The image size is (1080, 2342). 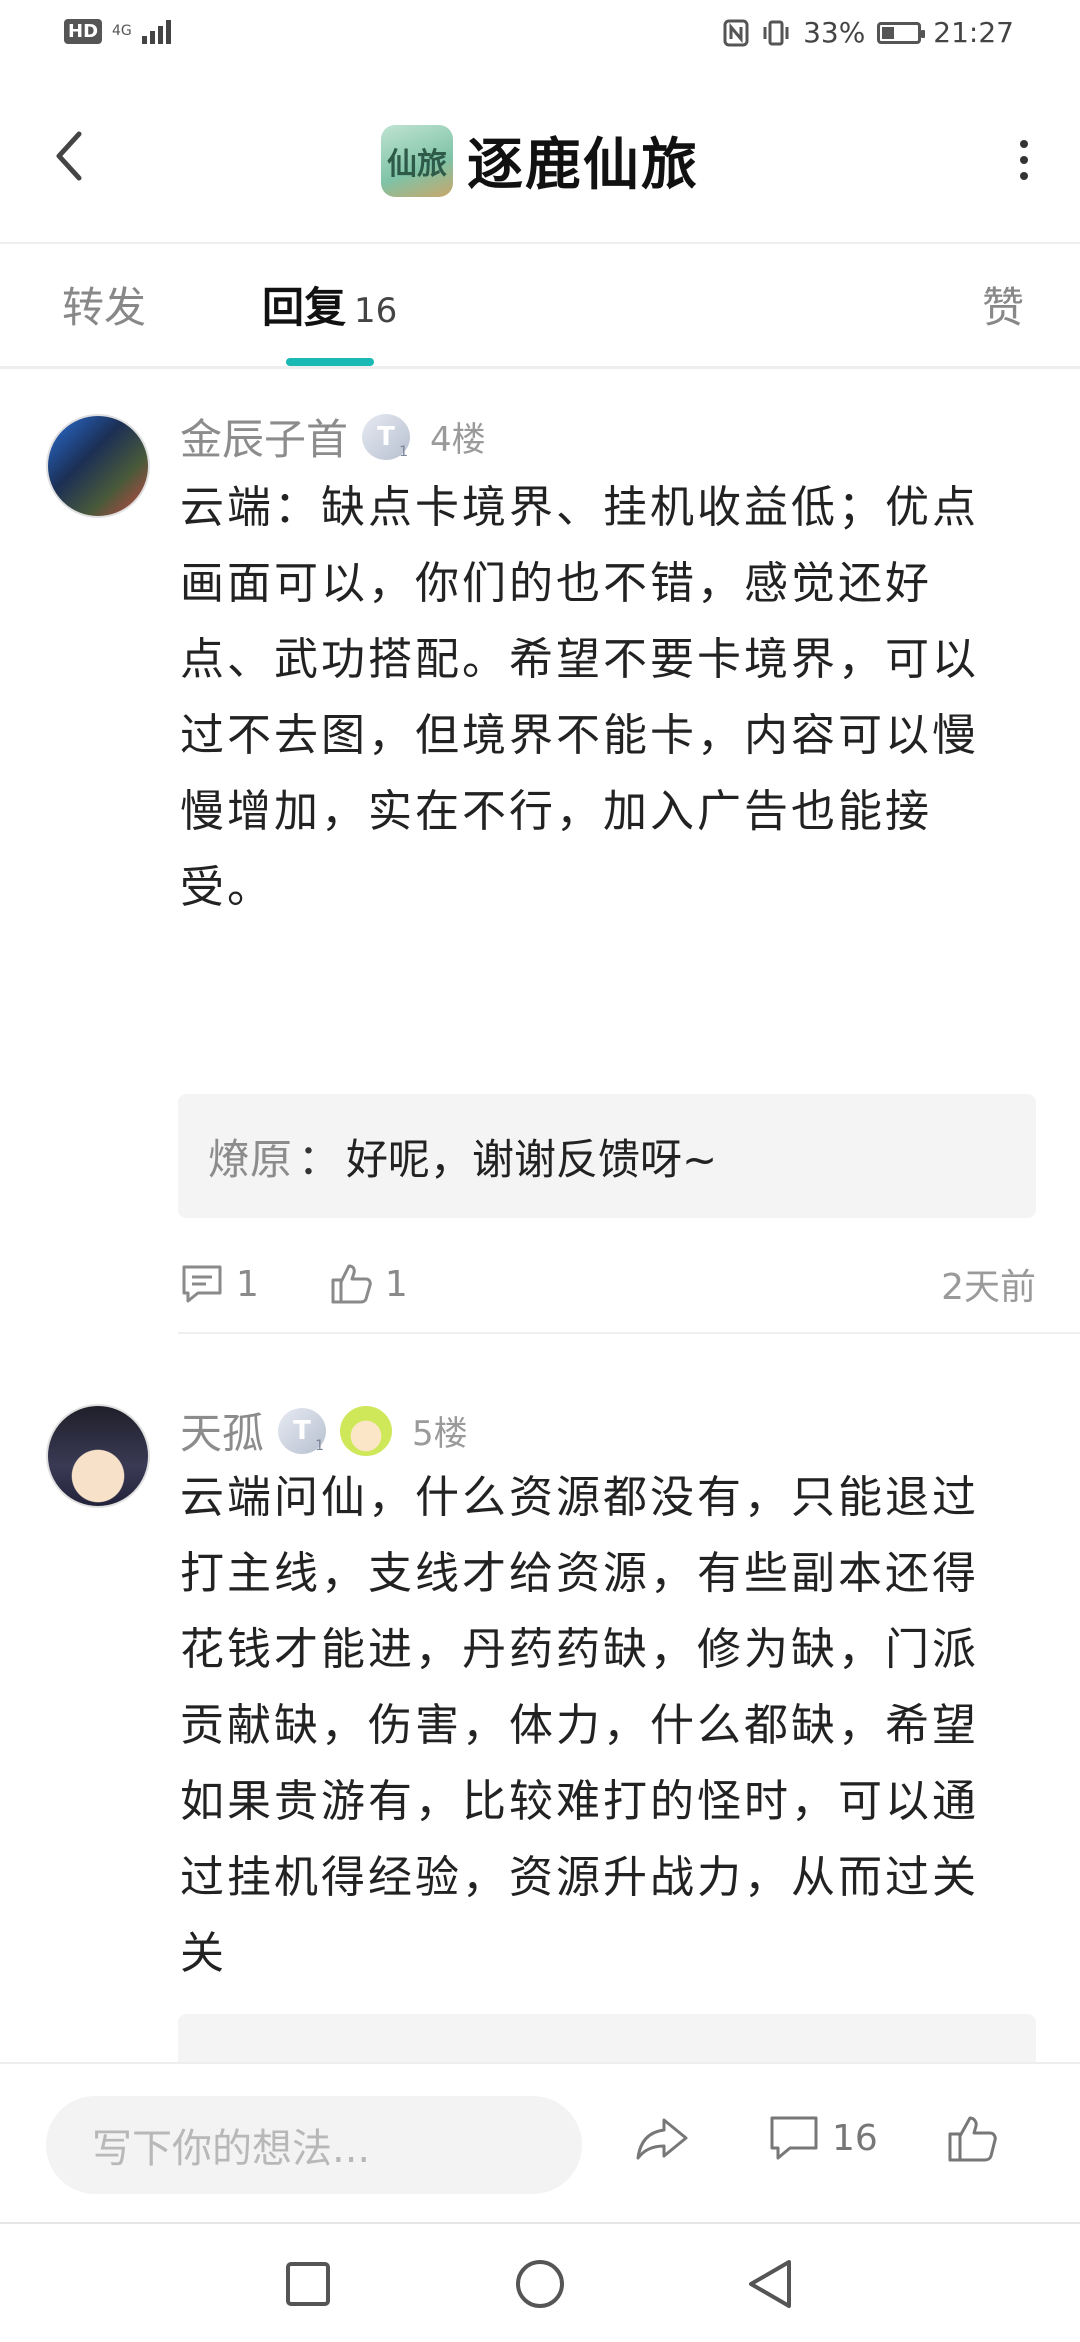 I want to click on circle-icon, so click(x=540, y=2284).